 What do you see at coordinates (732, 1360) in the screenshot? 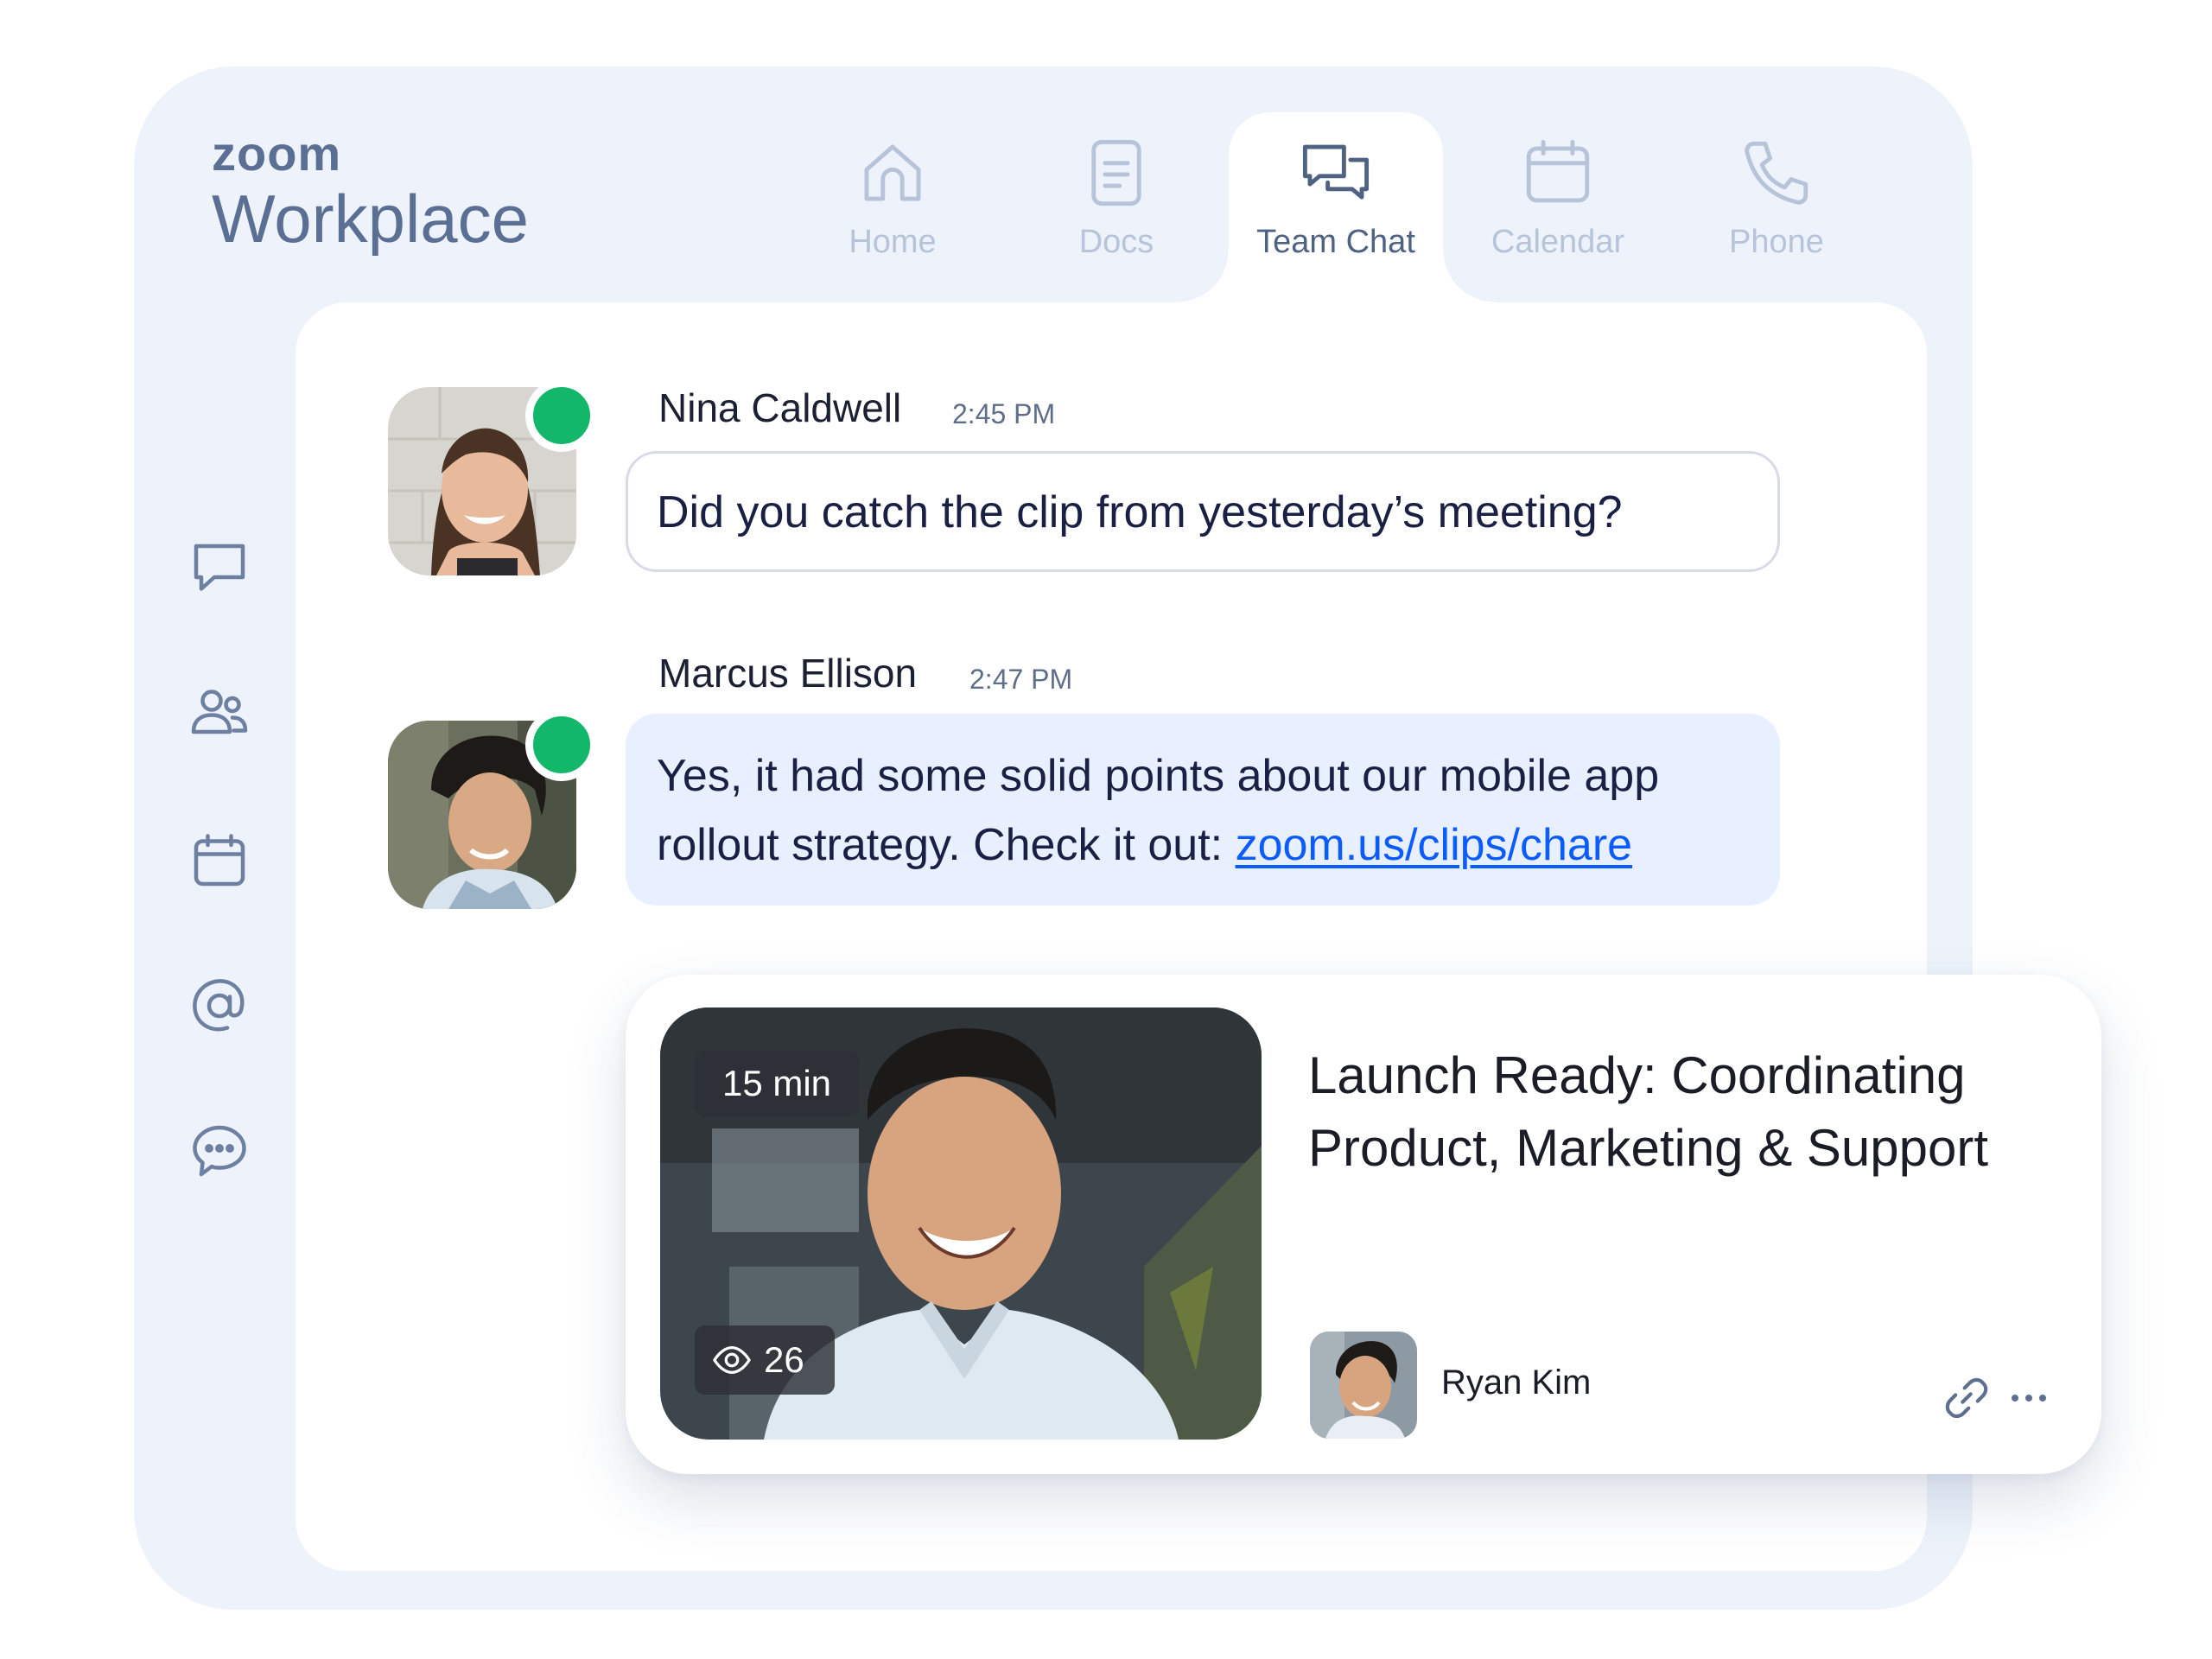
I see `eye-icon` at bounding box center [732, 1360].